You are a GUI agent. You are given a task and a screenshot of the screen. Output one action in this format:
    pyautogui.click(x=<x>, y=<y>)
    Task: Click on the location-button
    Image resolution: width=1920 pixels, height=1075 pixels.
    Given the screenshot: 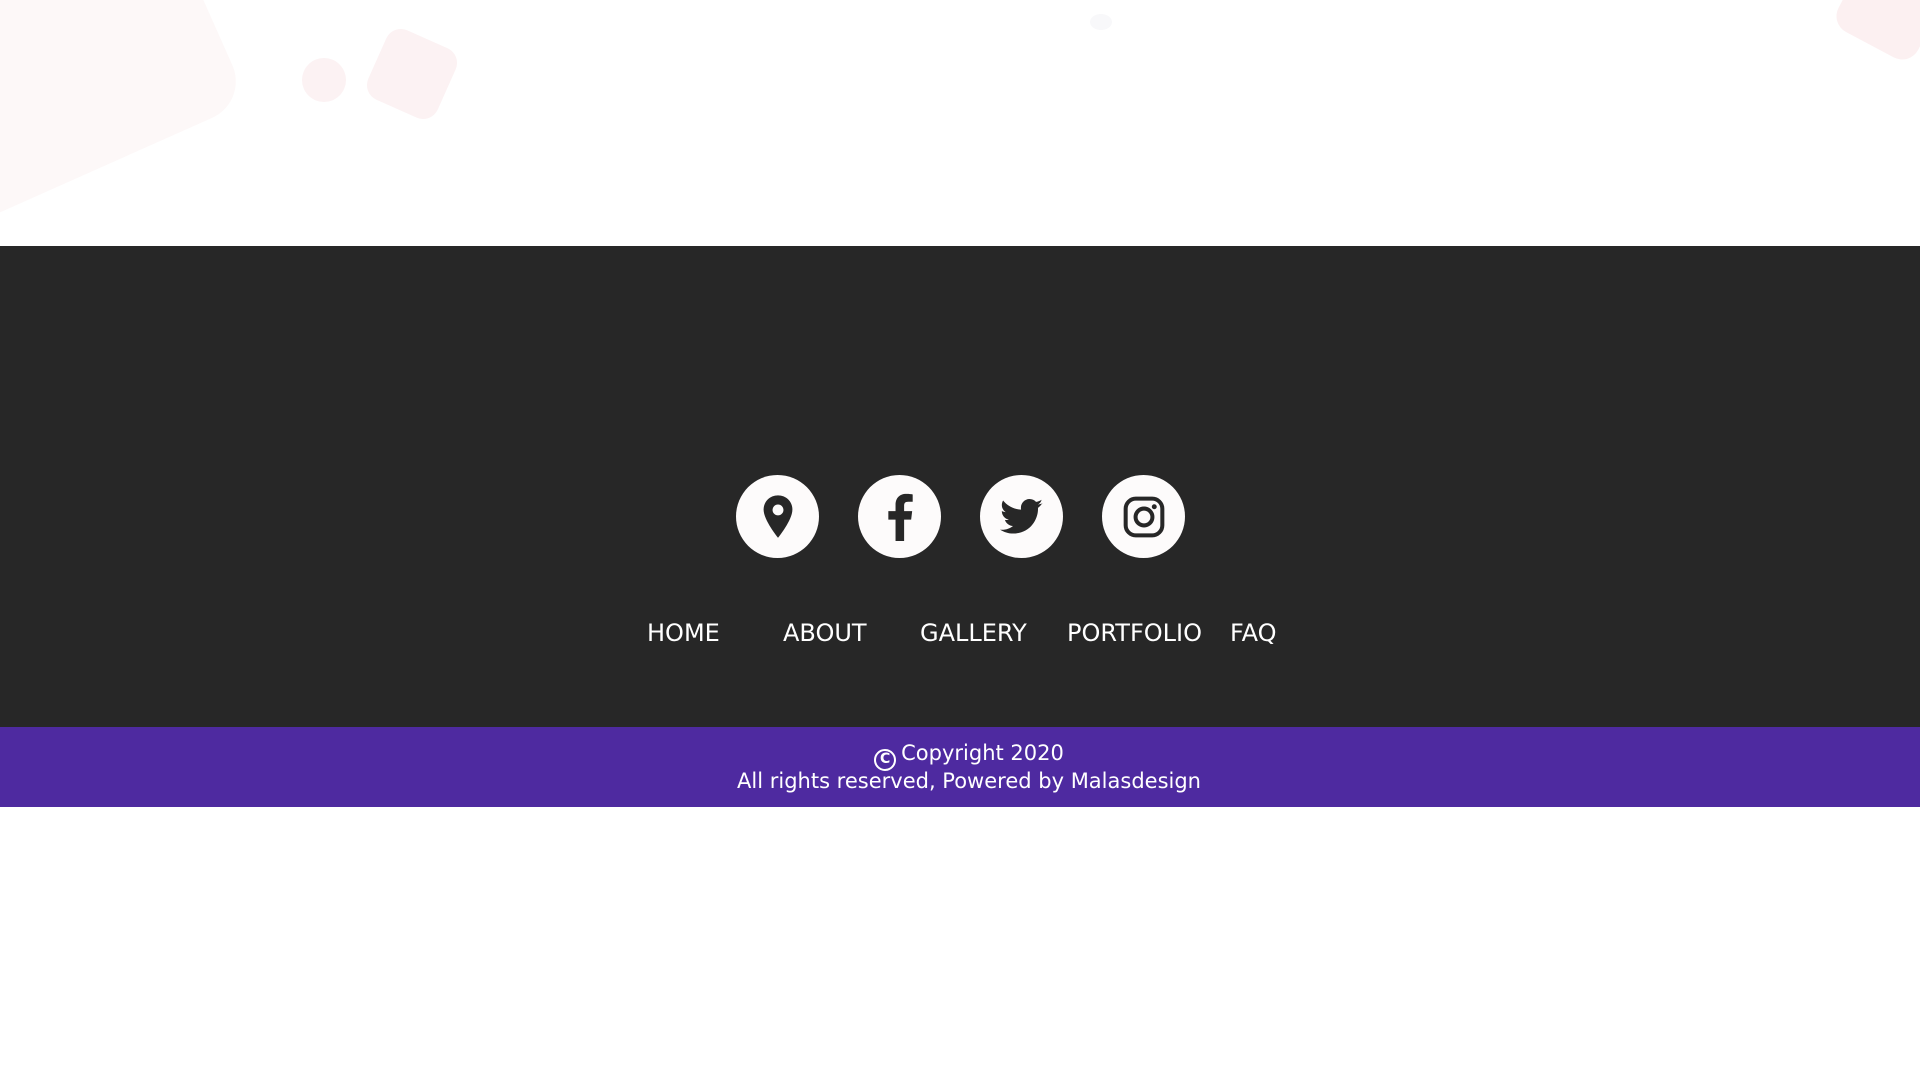 What is the action you would take?
    pyautogui.click(x=777, y=516)
    